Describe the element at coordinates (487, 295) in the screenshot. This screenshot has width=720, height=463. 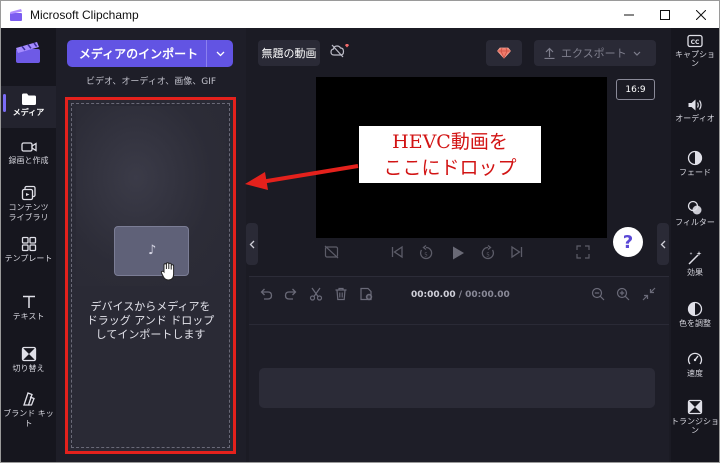
I see `total-duration: 00:00.00` at that location.